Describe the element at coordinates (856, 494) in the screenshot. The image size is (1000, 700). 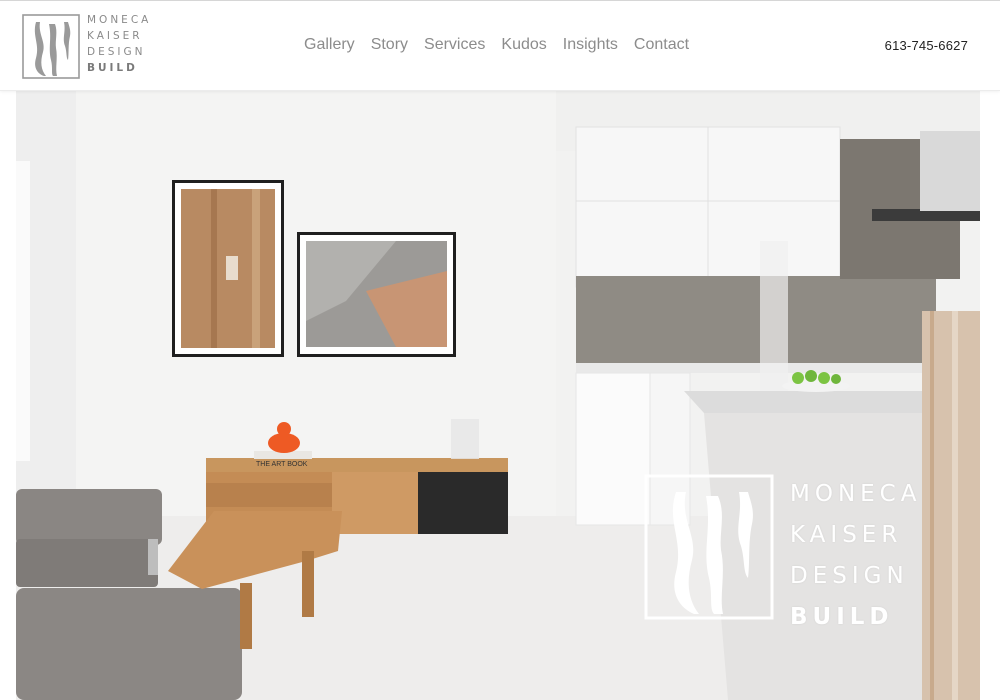
I see `overlay-word-1: MONECA` at that location.